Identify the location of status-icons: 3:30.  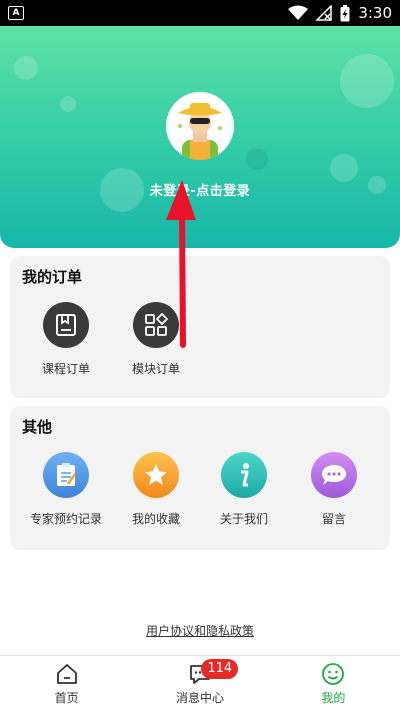
(340, 13).